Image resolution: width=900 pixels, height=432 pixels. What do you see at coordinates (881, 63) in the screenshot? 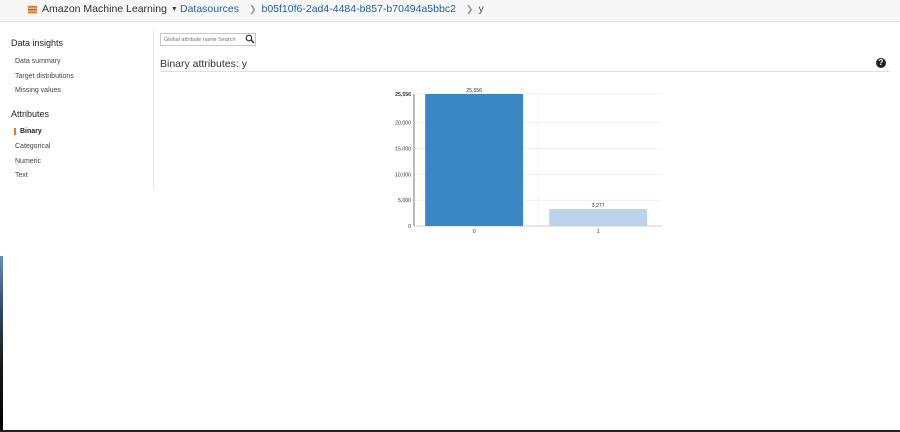
I see `question-circle-icon: ?` at bounding box center [881, 63].